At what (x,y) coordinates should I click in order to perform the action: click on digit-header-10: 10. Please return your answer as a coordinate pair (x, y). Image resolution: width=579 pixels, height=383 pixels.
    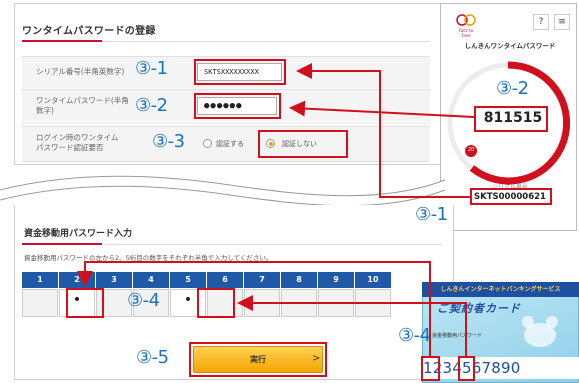
    Looking at the image, I should click on (373, 280).